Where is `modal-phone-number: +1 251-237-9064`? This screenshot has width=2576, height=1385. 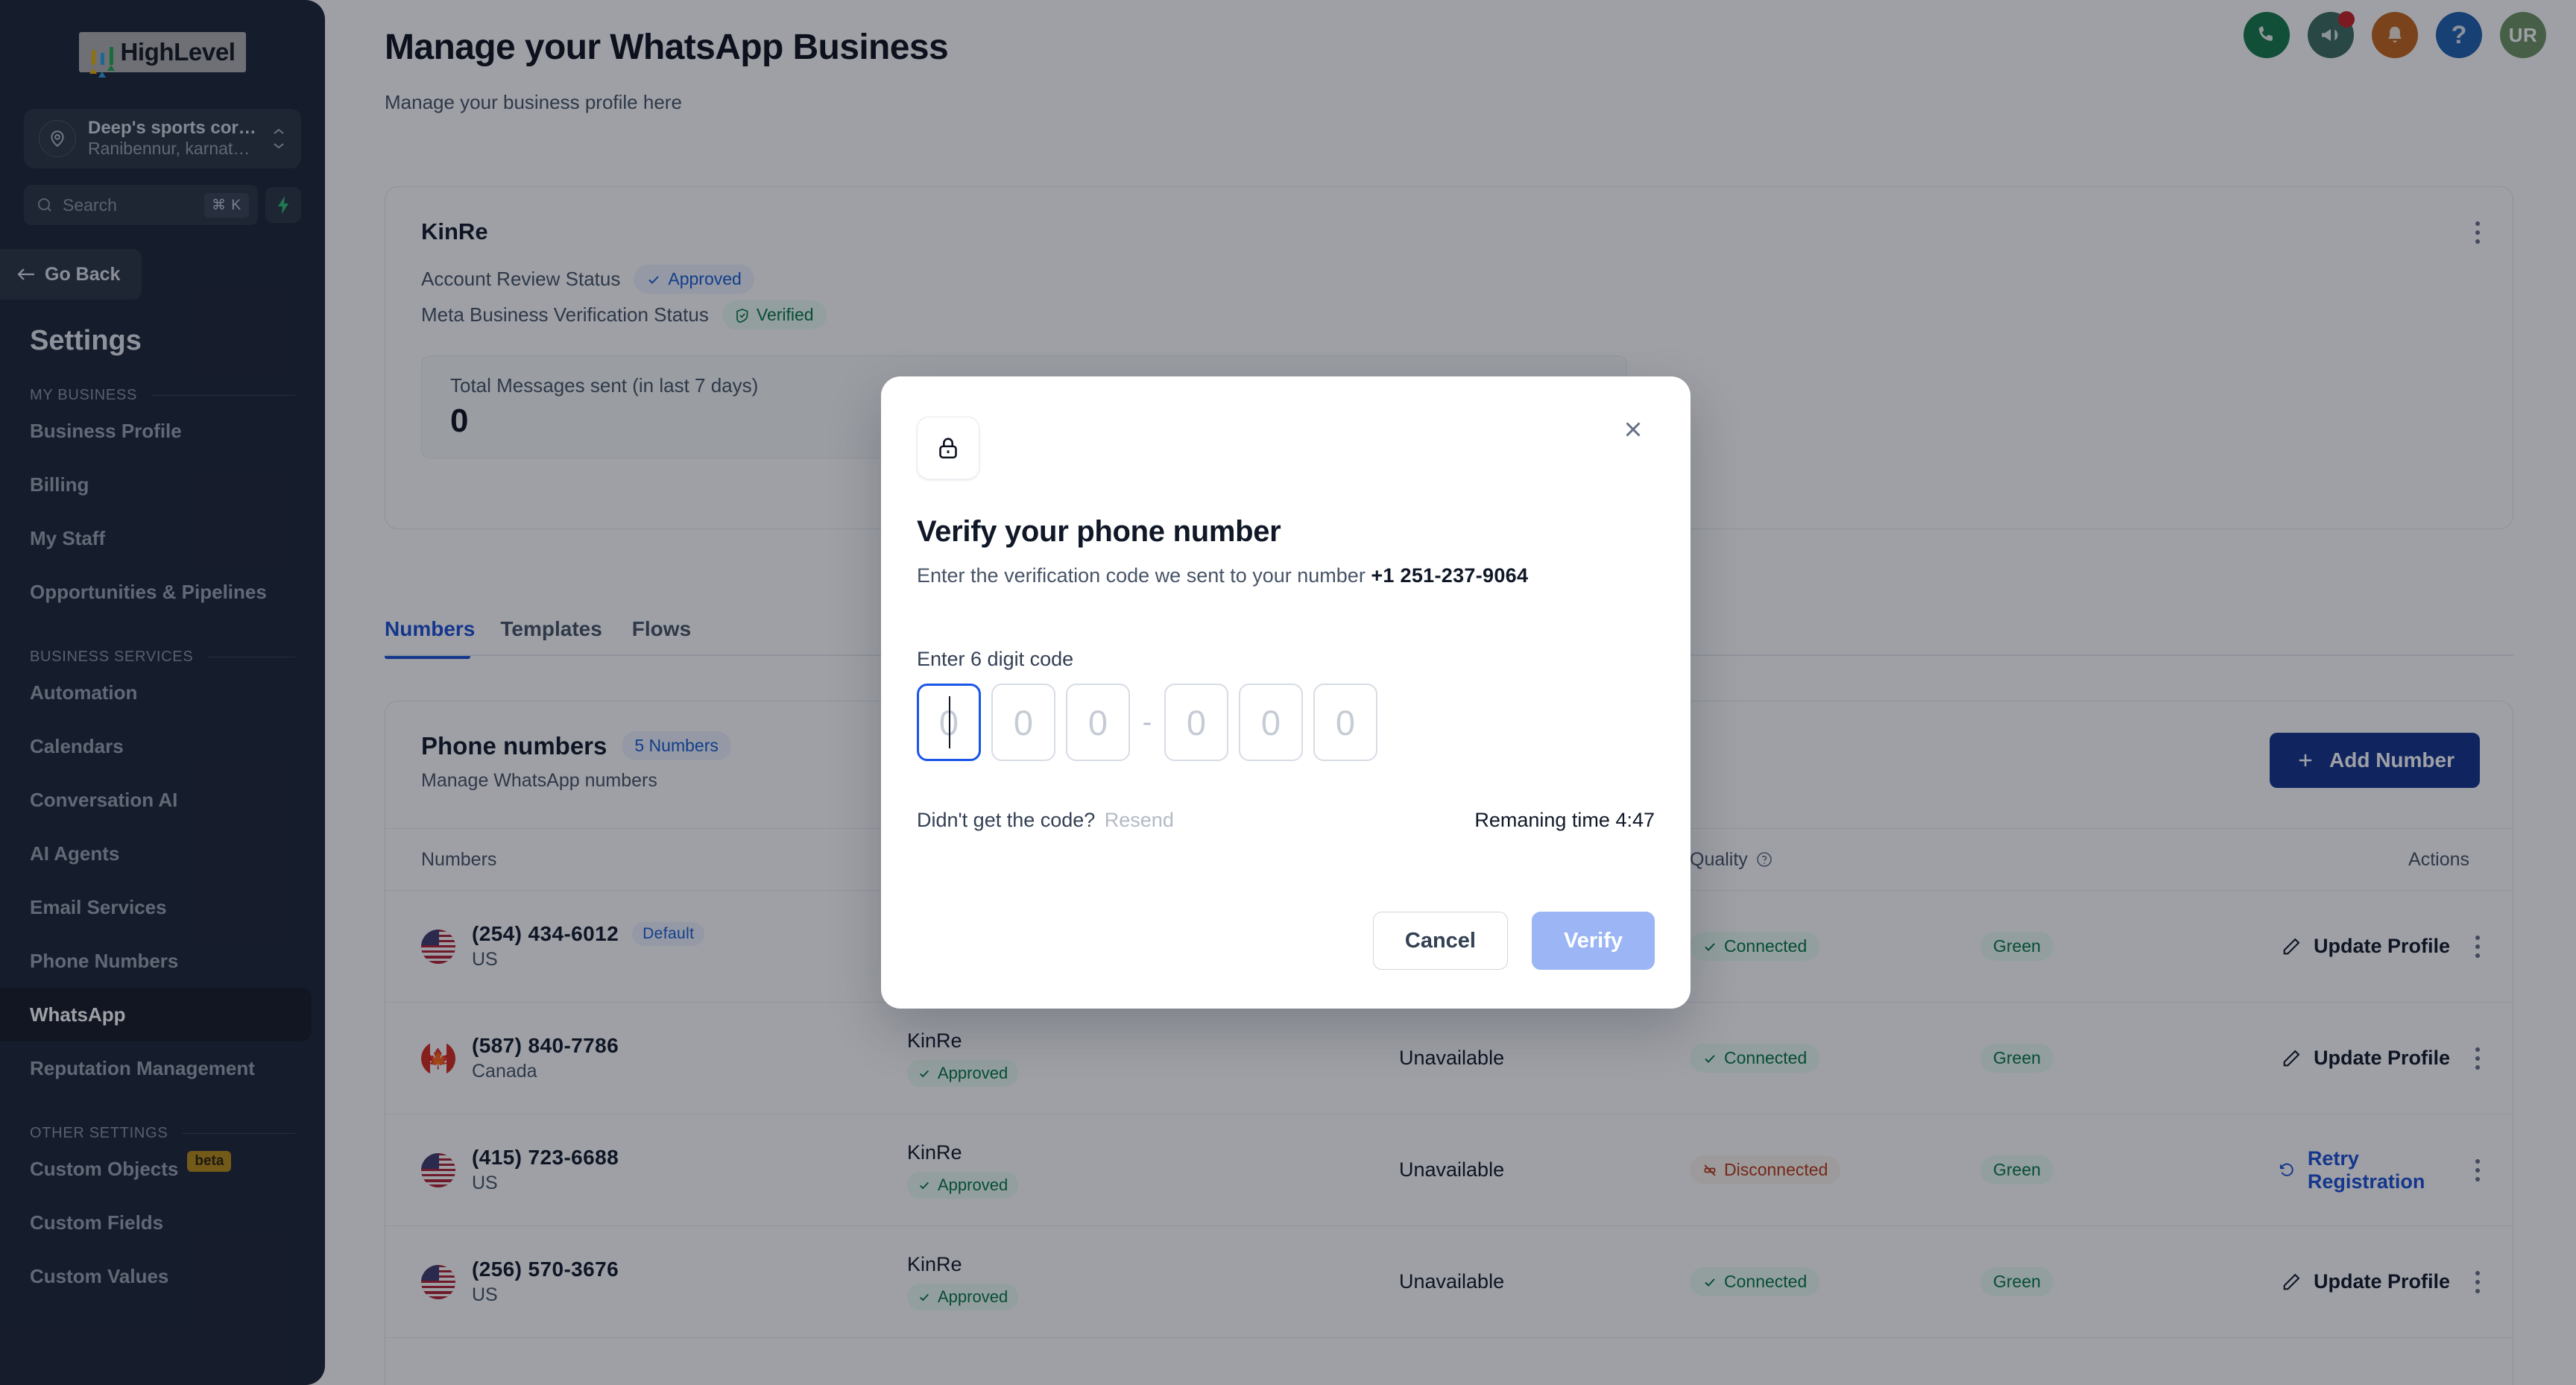 modal-phone-number: +1 251-237-9064 is located at coordinates (1450, 575).